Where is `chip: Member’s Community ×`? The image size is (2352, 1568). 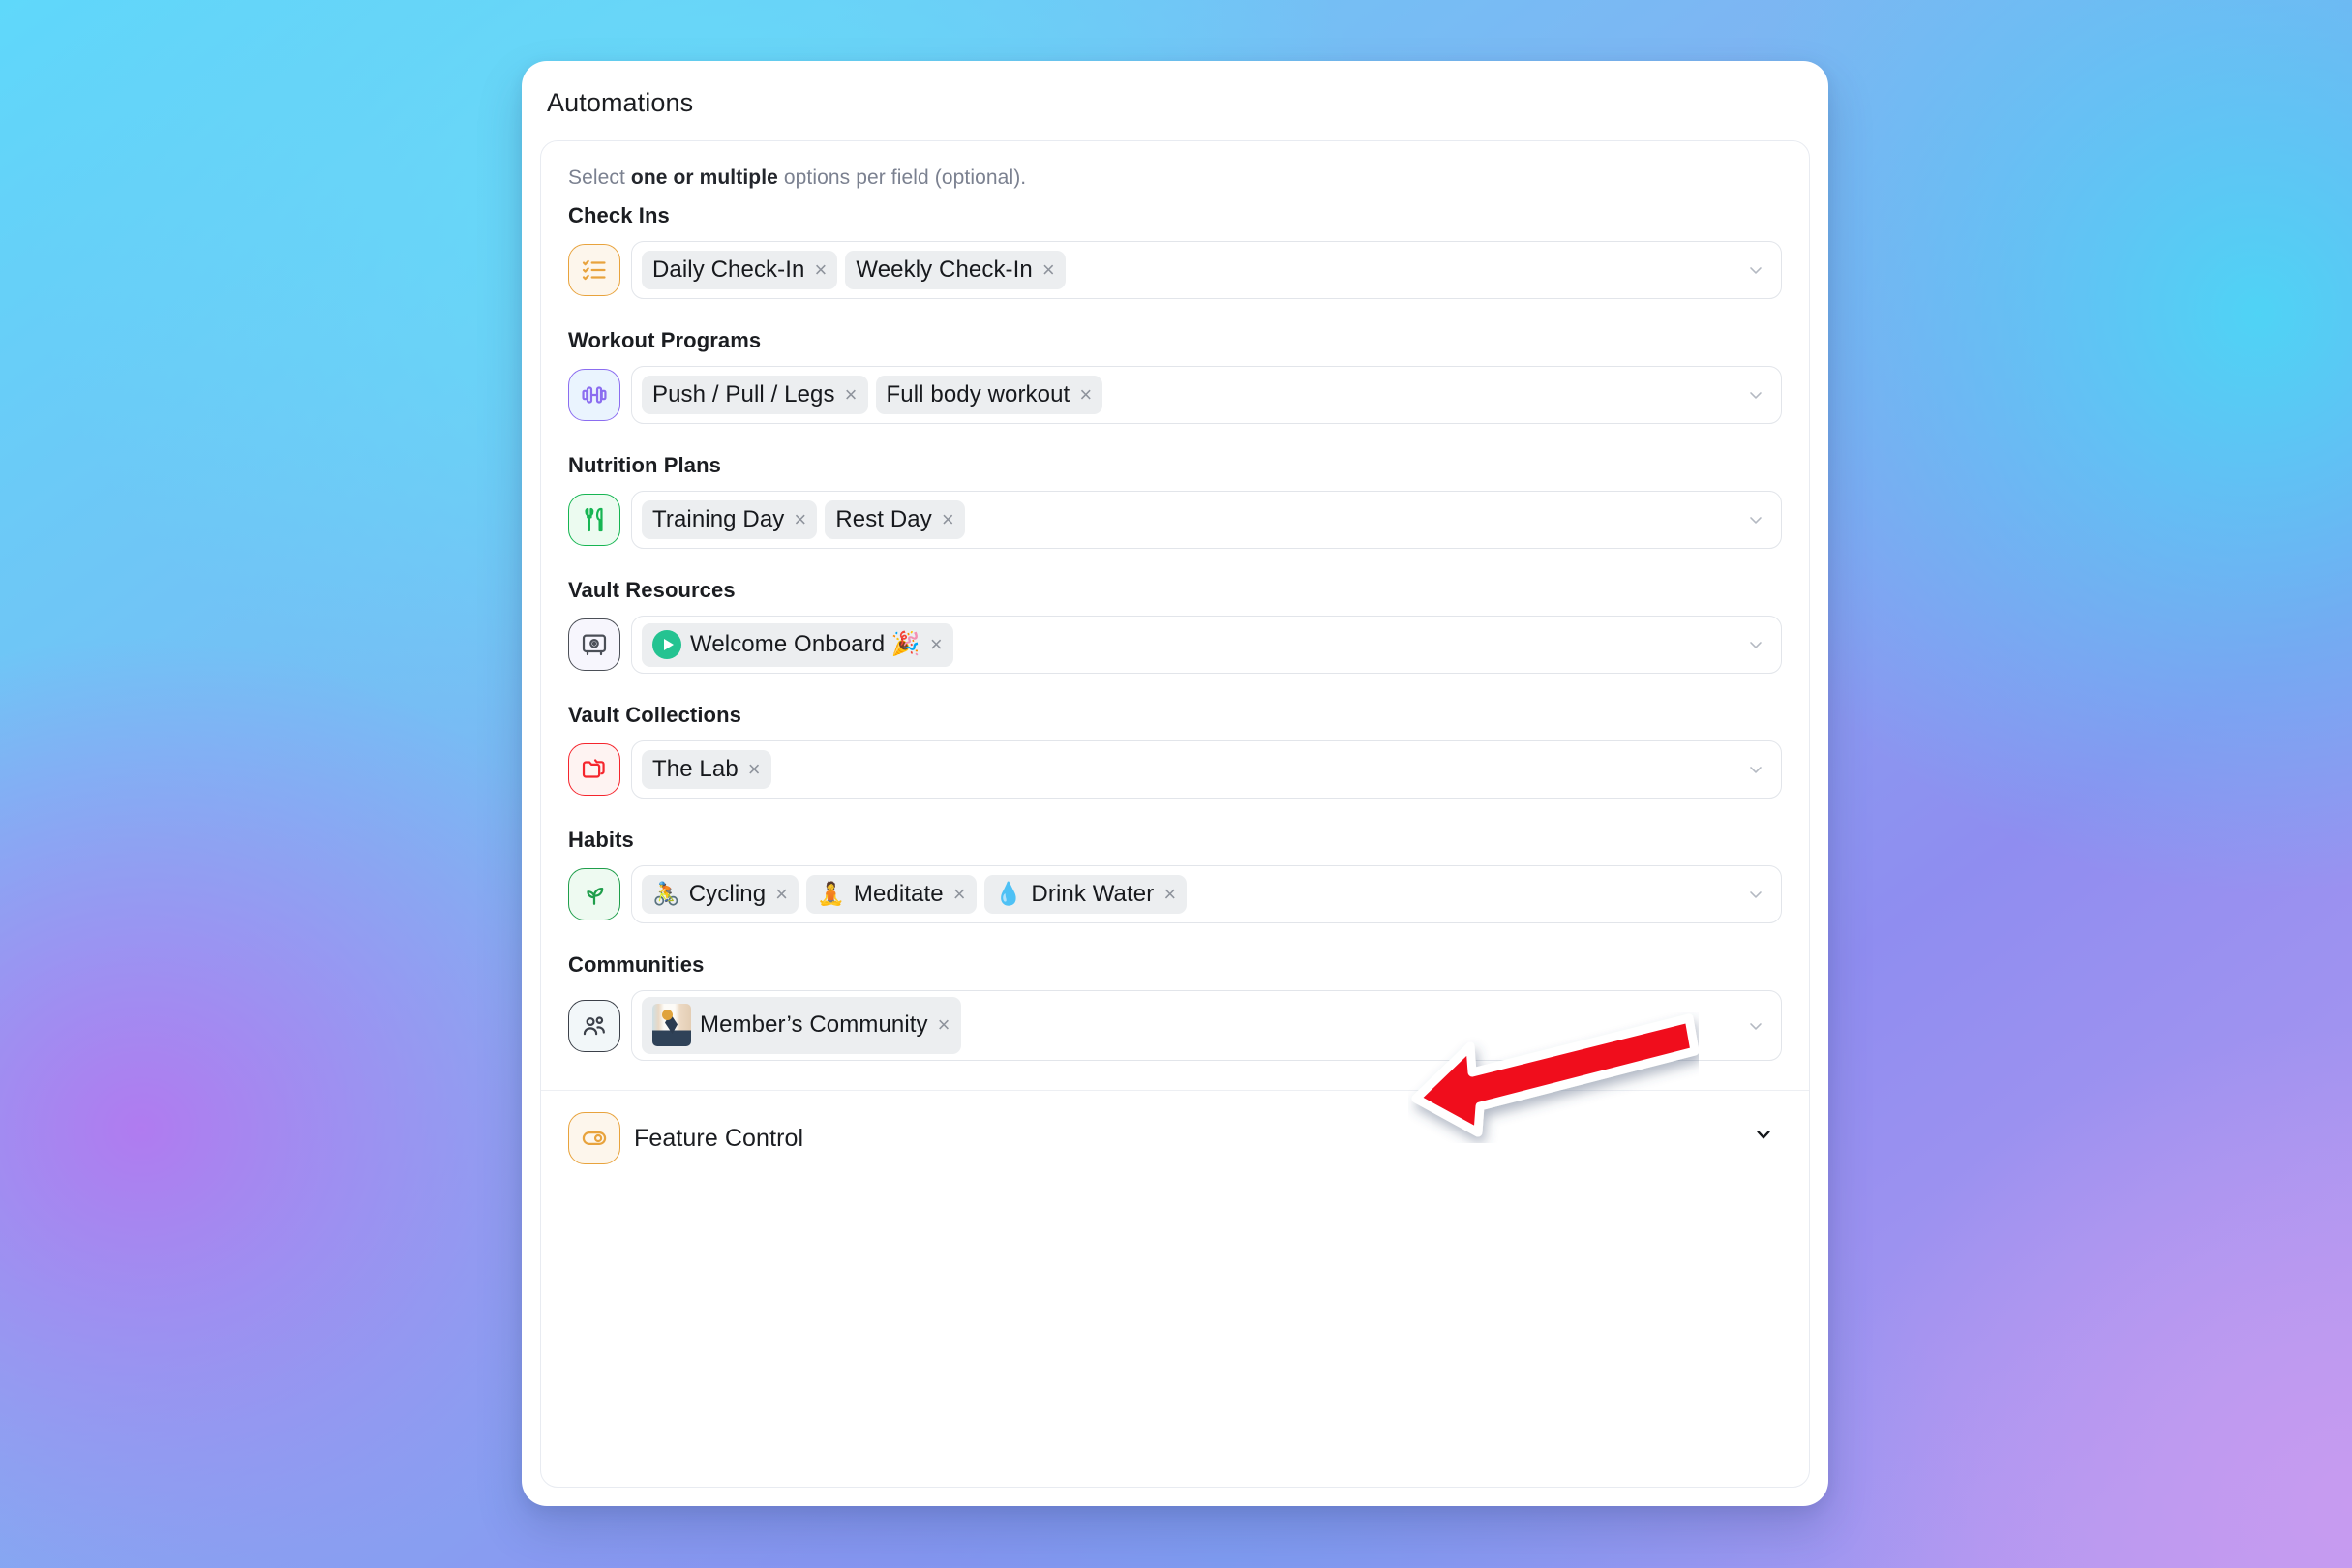 chip: Member’s Community × is located at coordinates (801, 1025).